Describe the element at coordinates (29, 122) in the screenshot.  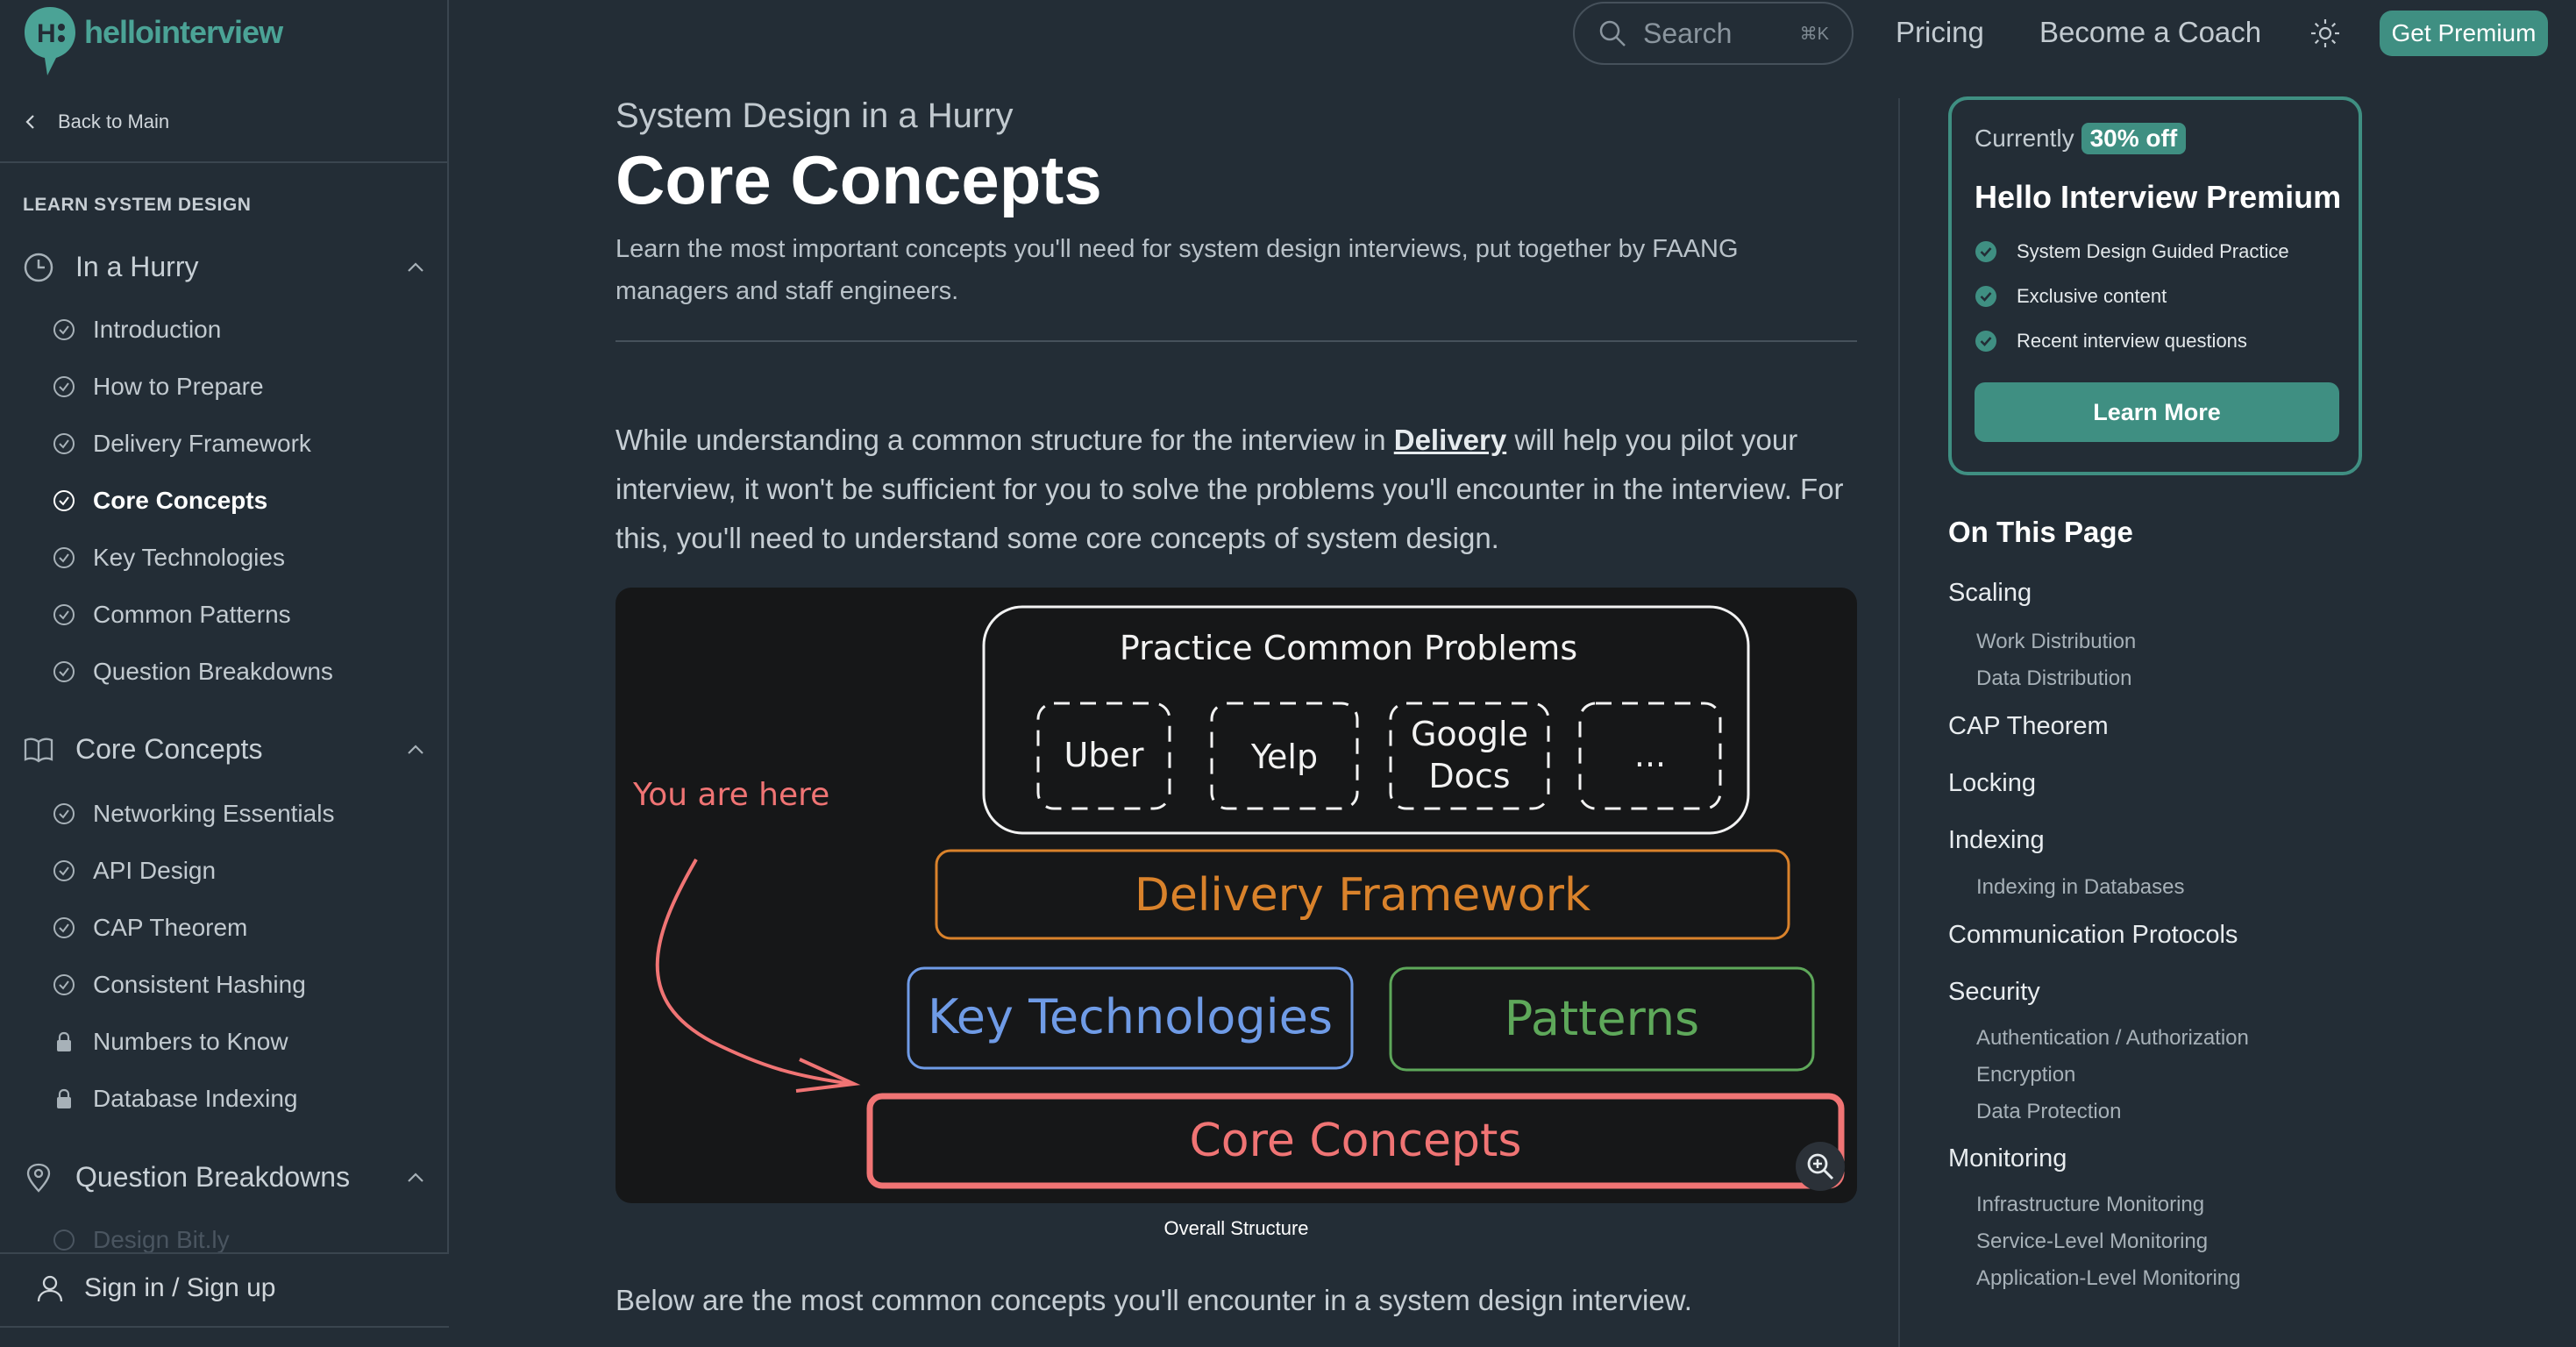
I see `chevron-left-icon` at that location.